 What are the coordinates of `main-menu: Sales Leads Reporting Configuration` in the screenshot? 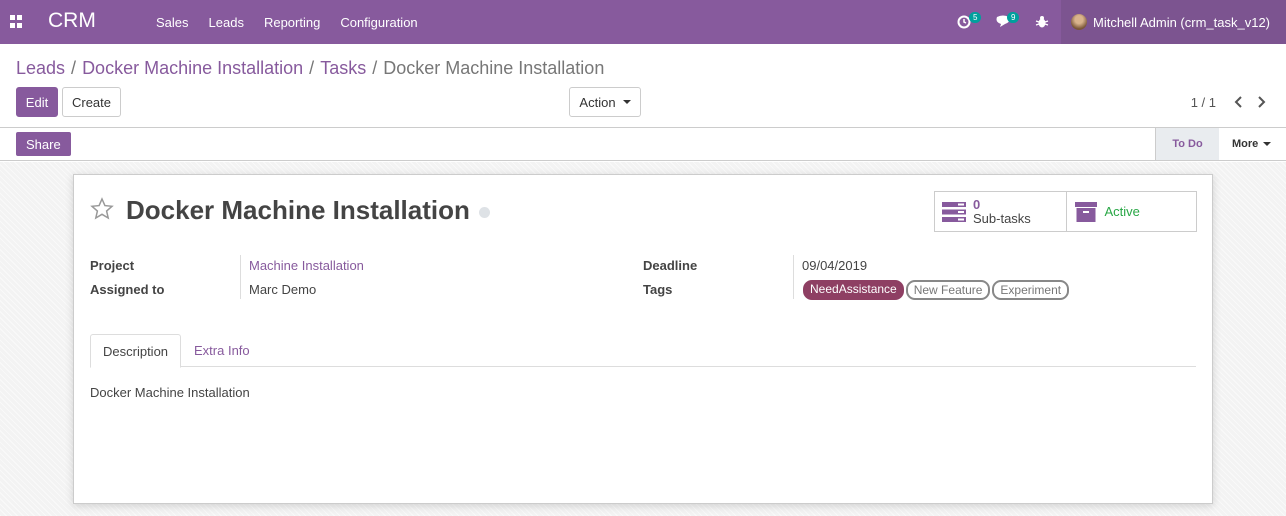 It's located at (287, 22).